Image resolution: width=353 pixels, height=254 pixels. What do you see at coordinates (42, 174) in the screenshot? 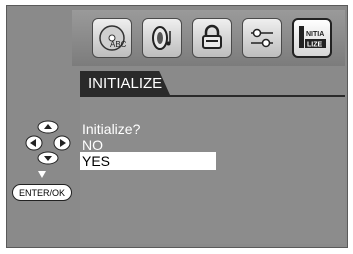
I see `down-indicator-icon` at bounding box center [42, 174].